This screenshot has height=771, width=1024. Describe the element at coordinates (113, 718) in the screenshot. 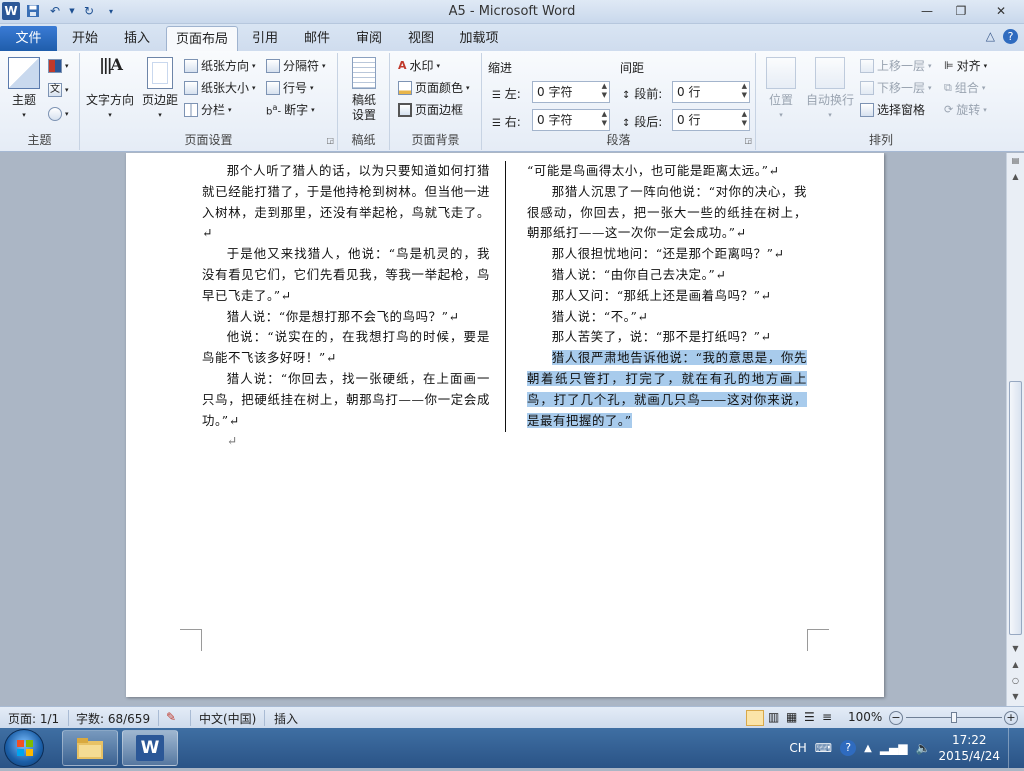

I see `word-count: 字数: 68/659` at that location.